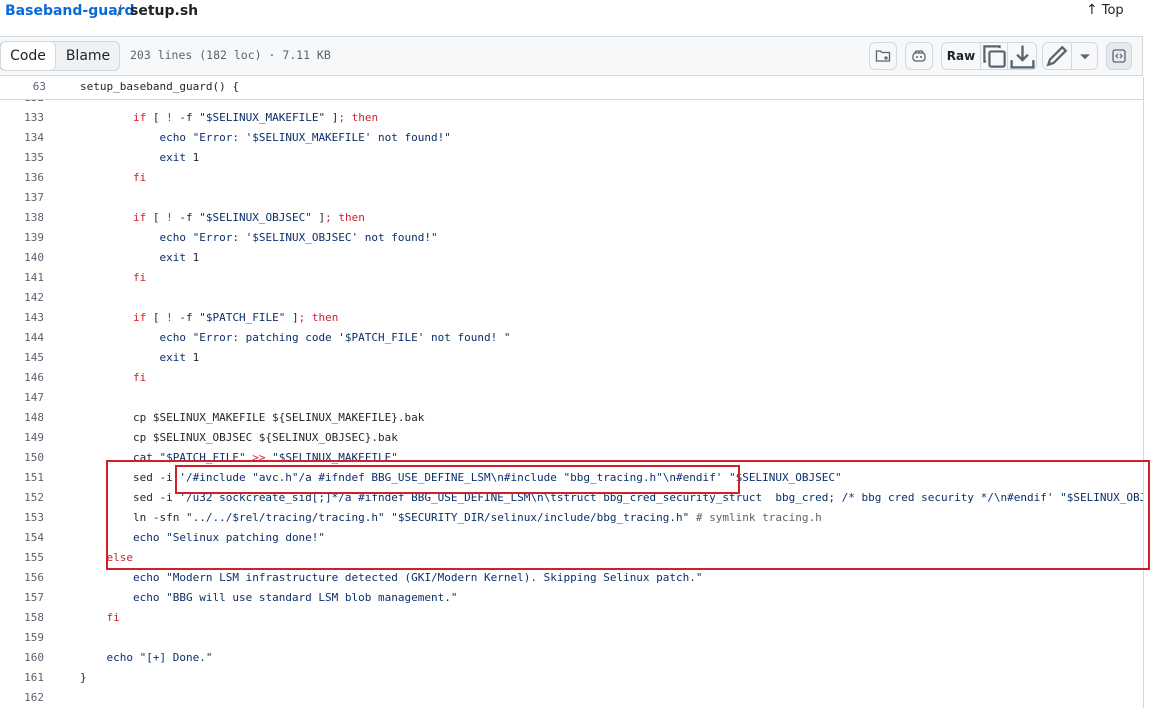 This screenshot has width=1159, height=708. What do you see at coordinates (571, 658) in the screenshot?
I see `code-line: 160 echo "[+] Done."` at bounding box center [571, 658].